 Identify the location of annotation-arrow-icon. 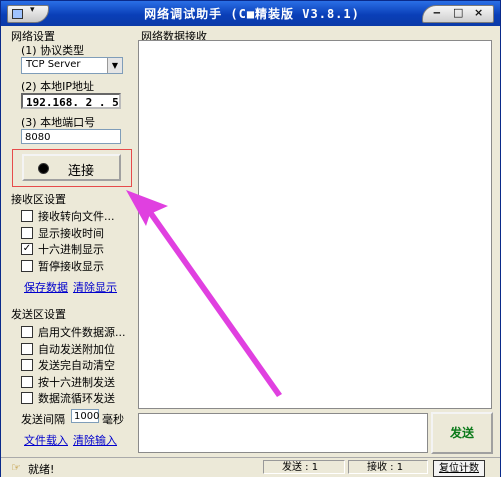
(204, 293).